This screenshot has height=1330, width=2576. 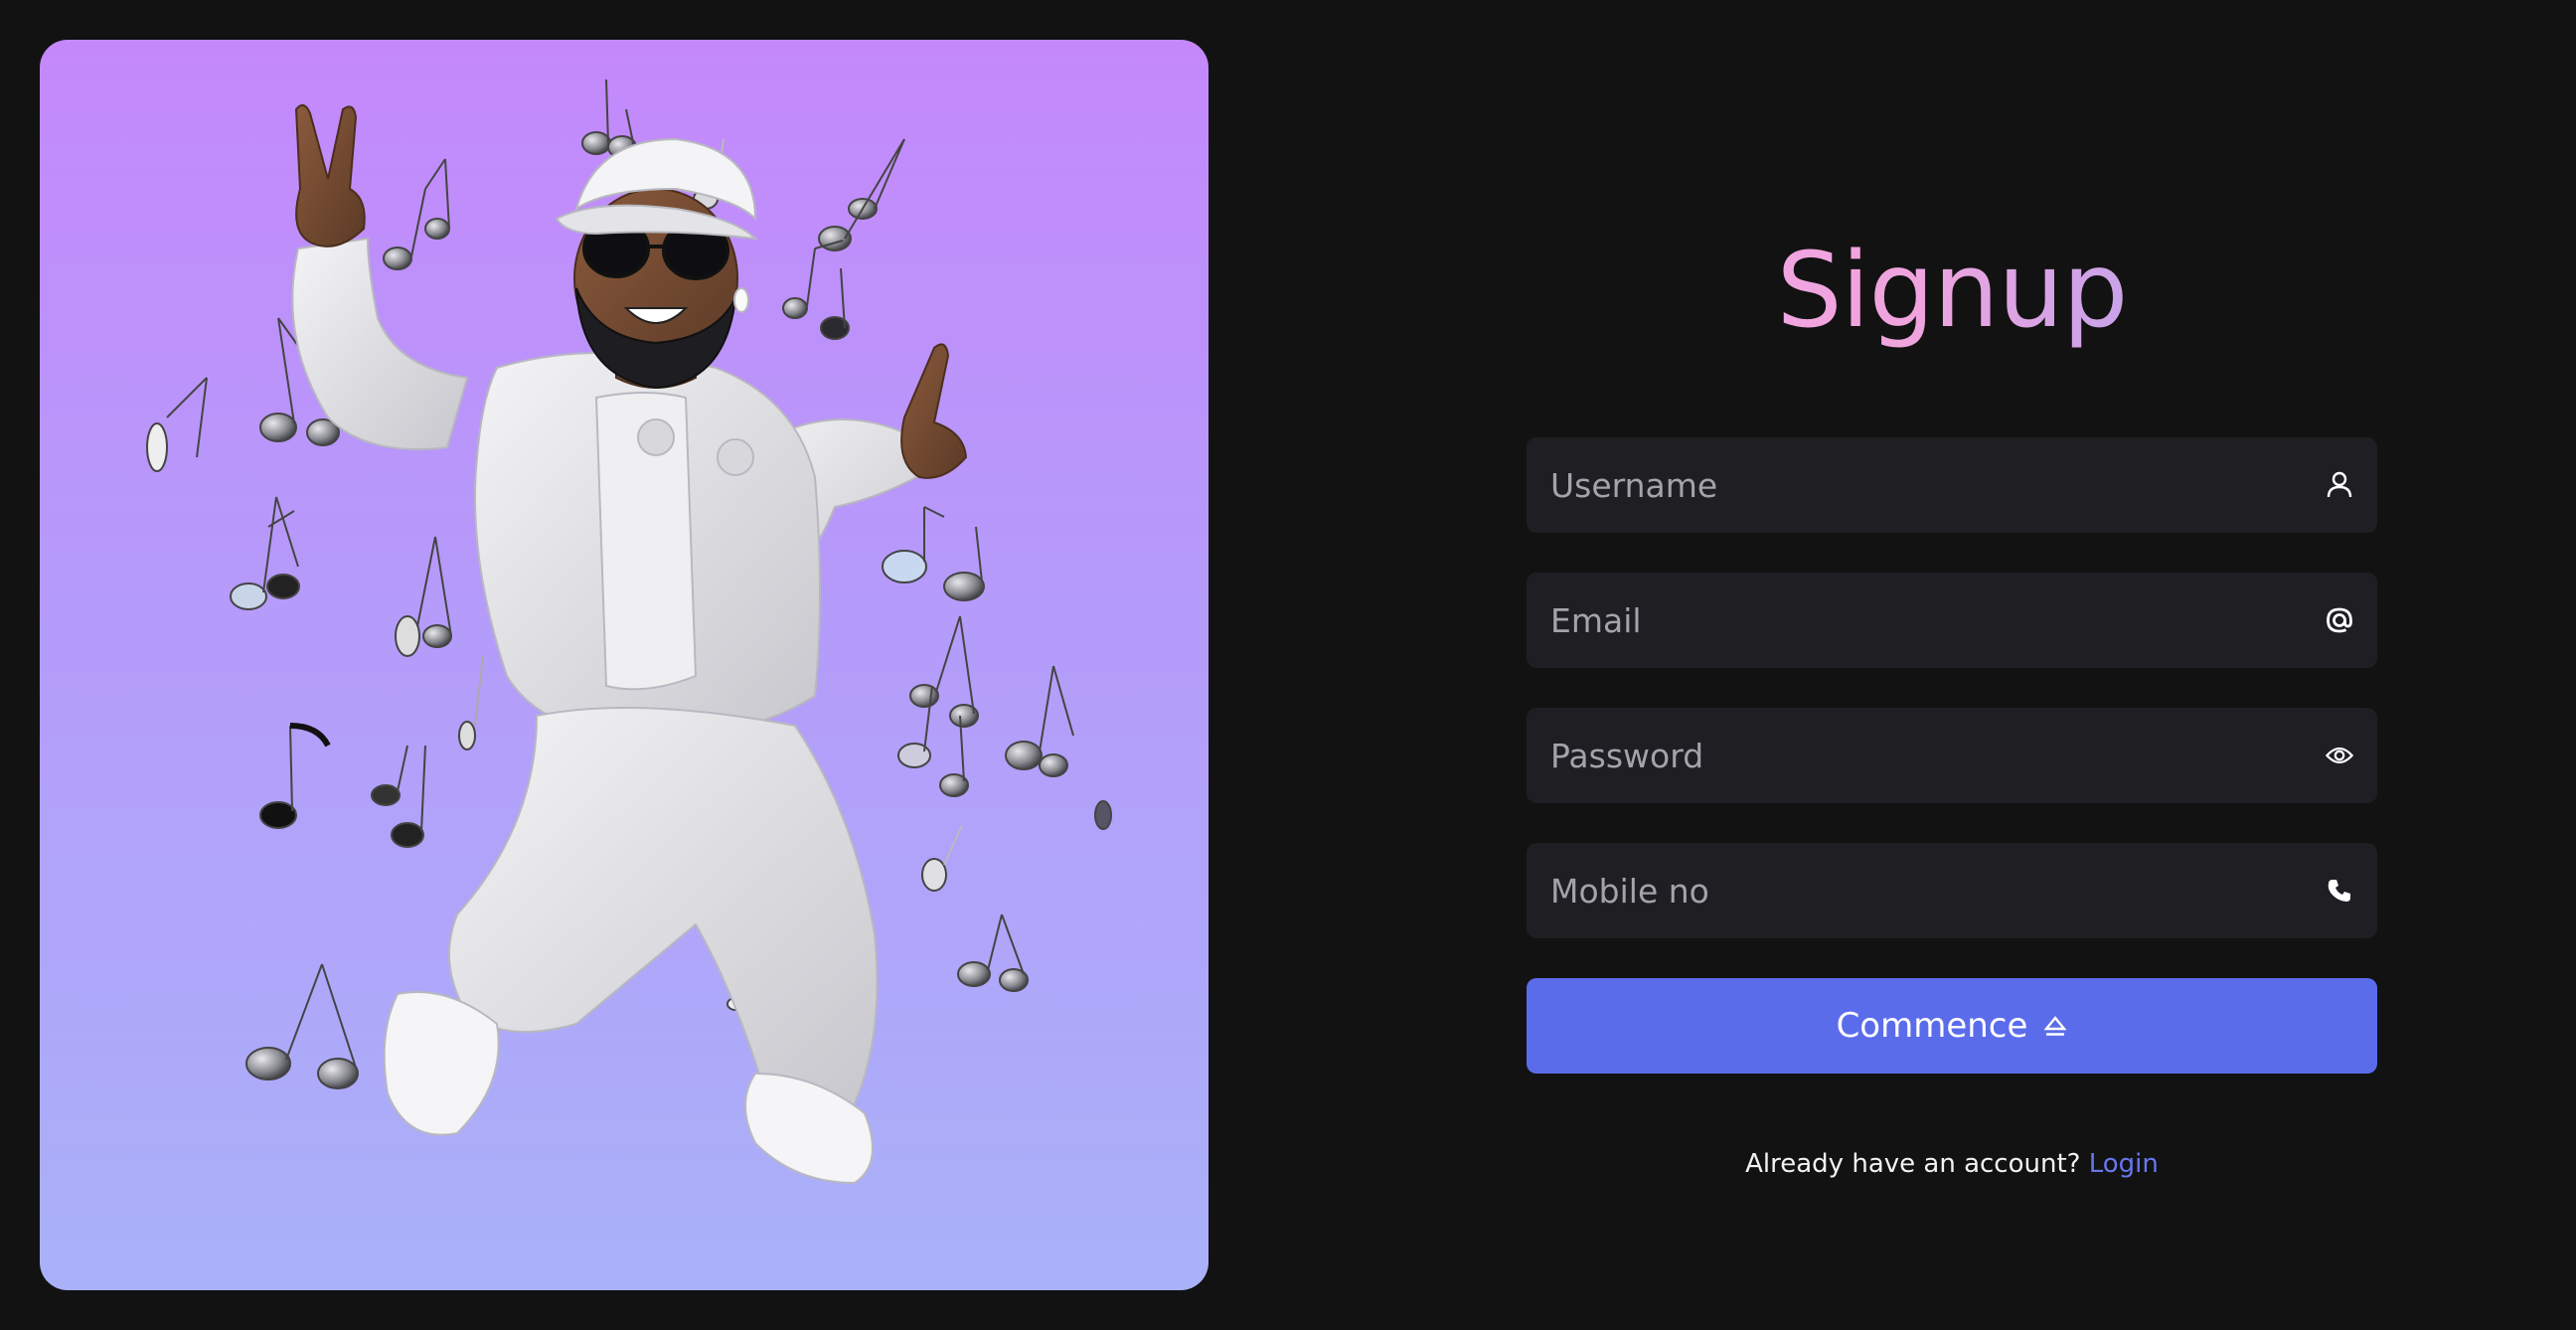 I want to click on phone-icon, so click(x=2339, y=891).